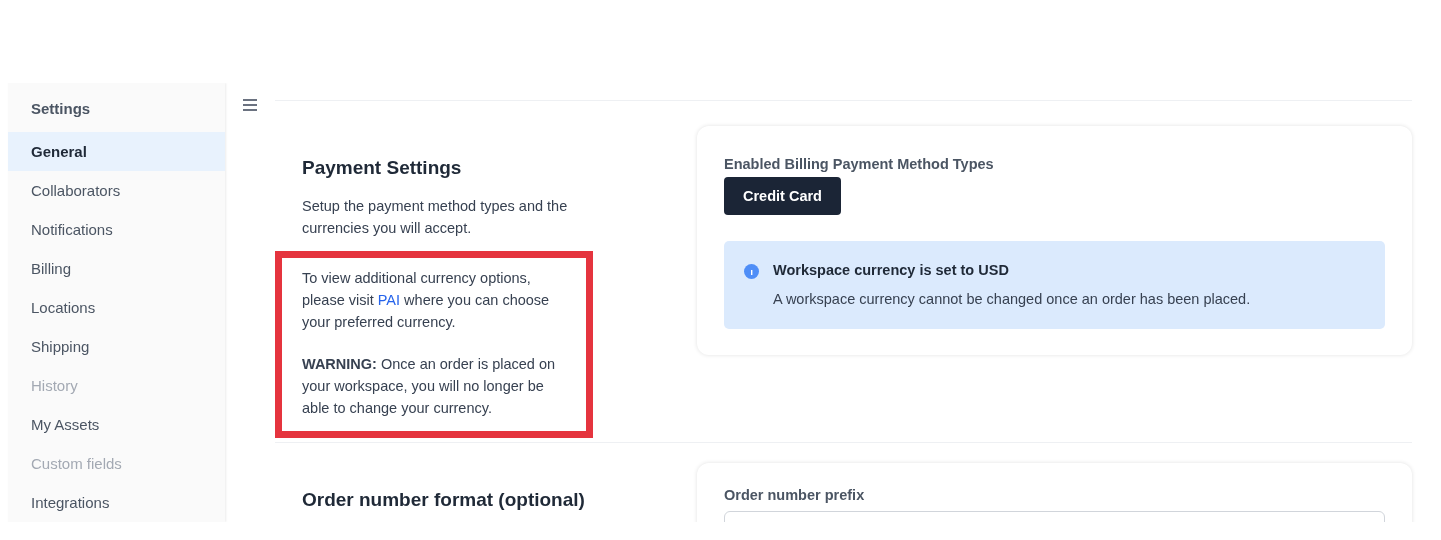  What do you see at coordinates (116, 424) in the screenshot?
I see `sidebar-item: My Assets` at bounding box center [116, 424].